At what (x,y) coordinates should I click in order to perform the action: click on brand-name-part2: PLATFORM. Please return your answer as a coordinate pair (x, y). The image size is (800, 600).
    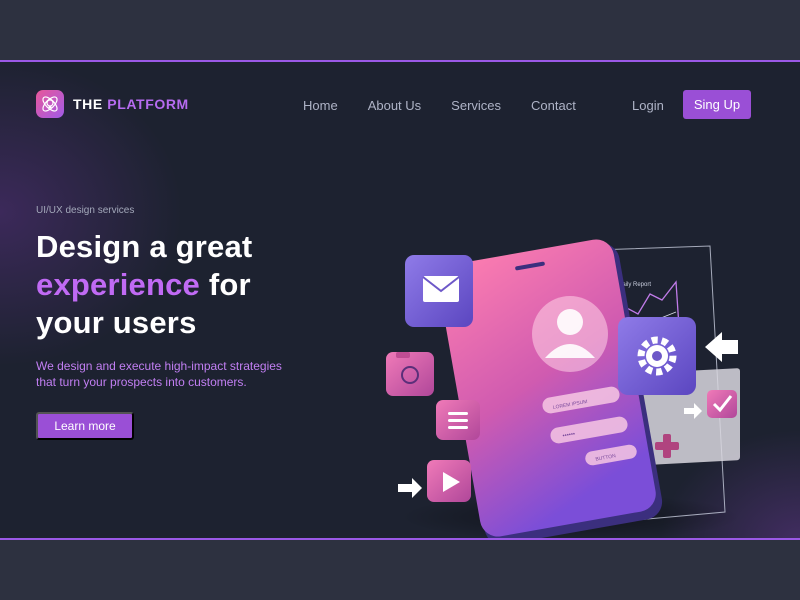
    Looking at the image, I should click on (148, 104).